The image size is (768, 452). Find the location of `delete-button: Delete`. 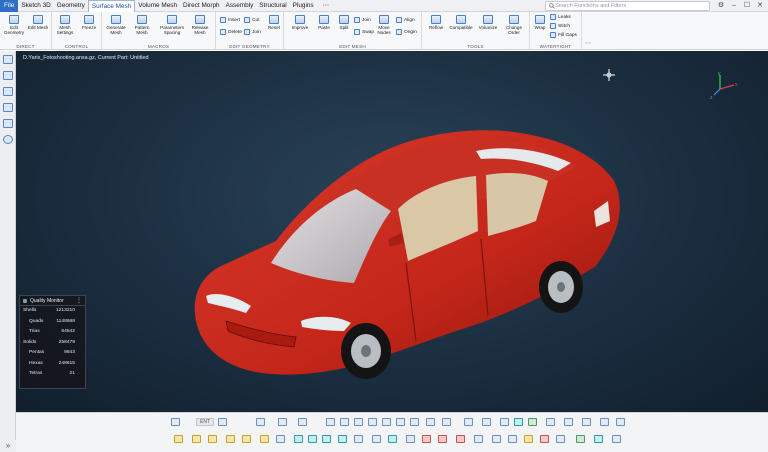

delete-button: Delete is located at coordinates (231, 32).